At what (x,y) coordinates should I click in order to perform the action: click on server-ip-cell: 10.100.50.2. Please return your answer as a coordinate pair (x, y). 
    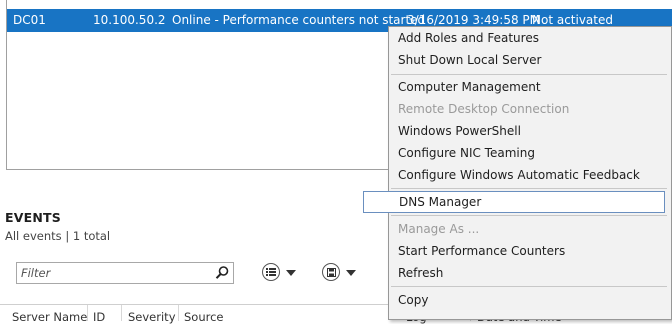
    Looking at the image, I should click on (129, 20).